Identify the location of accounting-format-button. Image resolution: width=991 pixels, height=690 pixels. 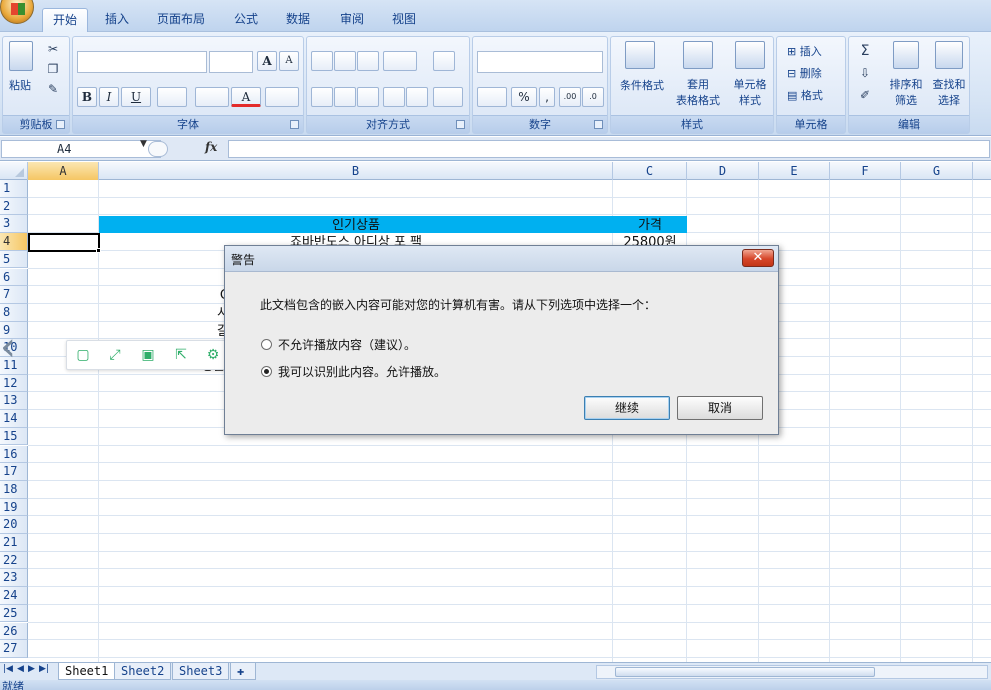
(492, 97).